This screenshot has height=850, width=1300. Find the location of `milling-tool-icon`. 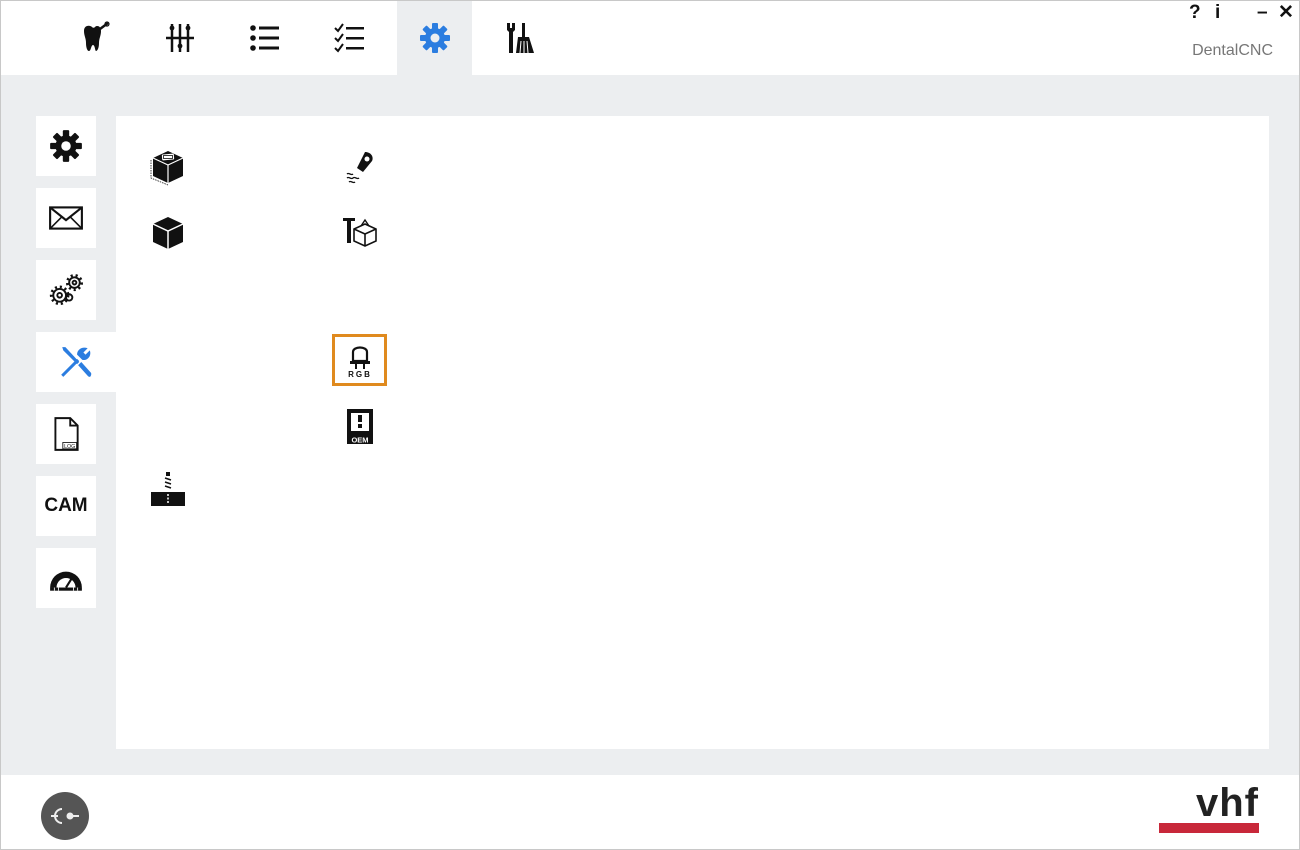

milling-tool-icon is located at coordinates (167, 489).